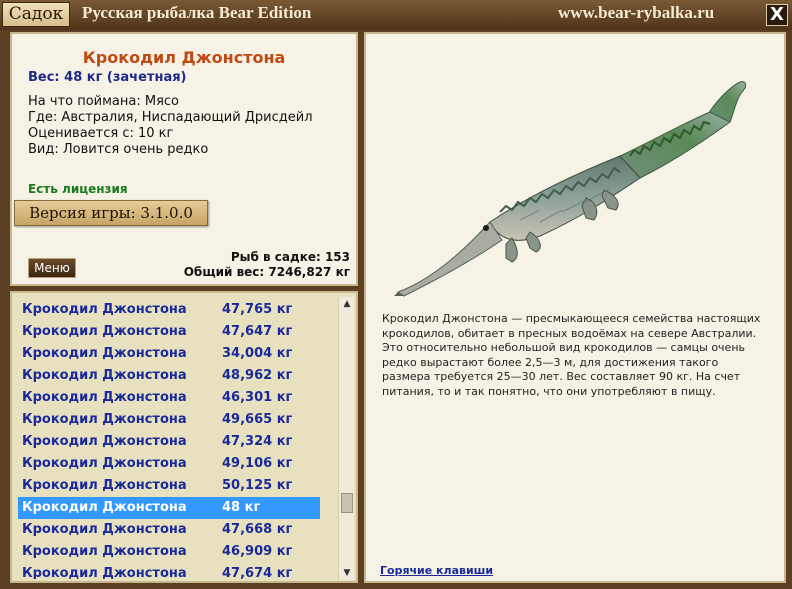 The width and height of the screenshot is (792, 589). I want to click on fish-list-row: Крокодил Джонстона 46,909 кг, so click(169, 552).